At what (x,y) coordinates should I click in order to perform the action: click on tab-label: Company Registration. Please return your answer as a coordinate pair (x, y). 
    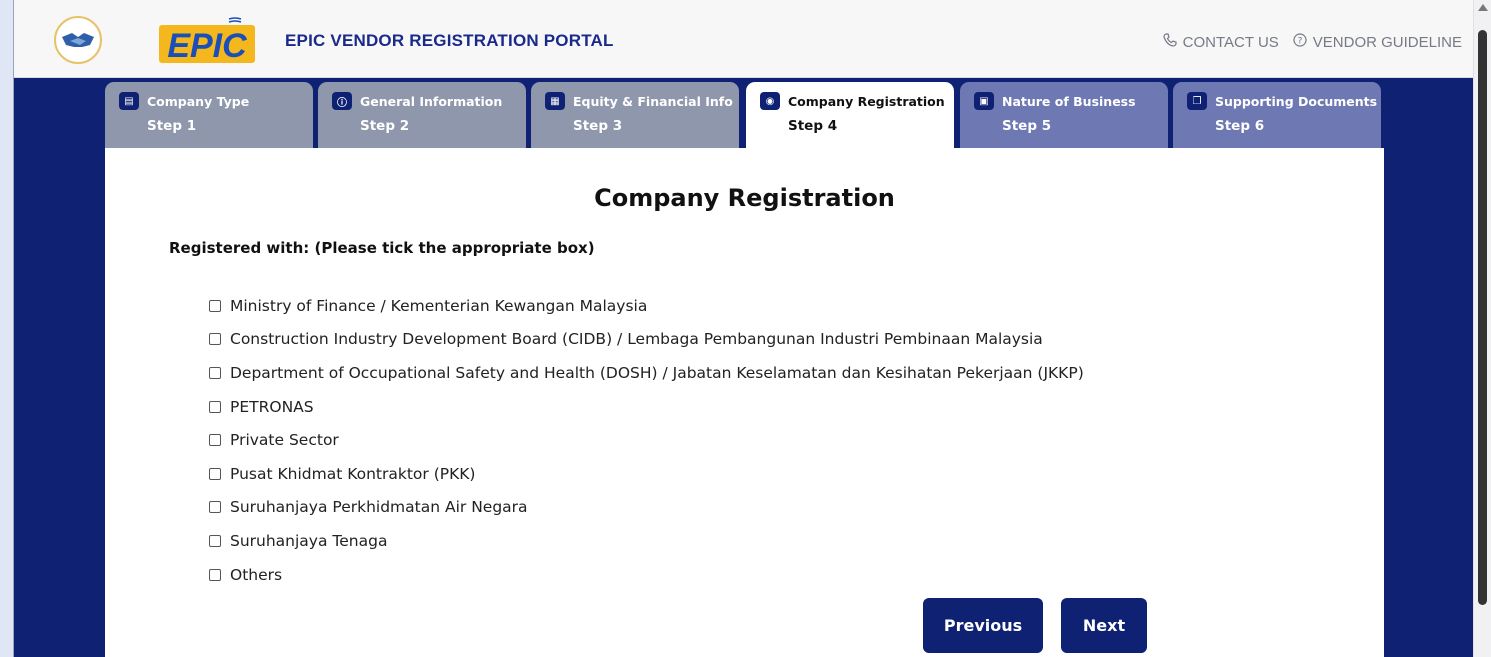
    Looking at the image, I should click on (866, 101).